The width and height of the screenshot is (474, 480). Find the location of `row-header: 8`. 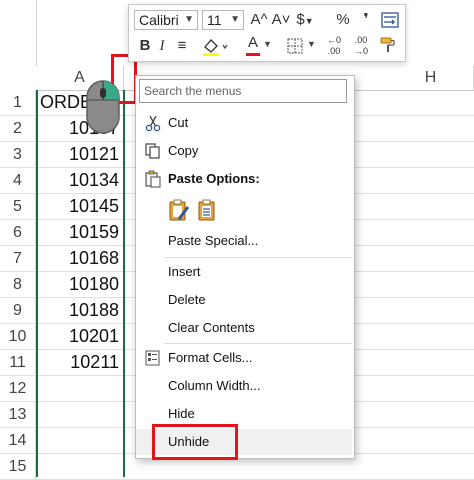

row-header: 8 is located at coordinates (18, 285).